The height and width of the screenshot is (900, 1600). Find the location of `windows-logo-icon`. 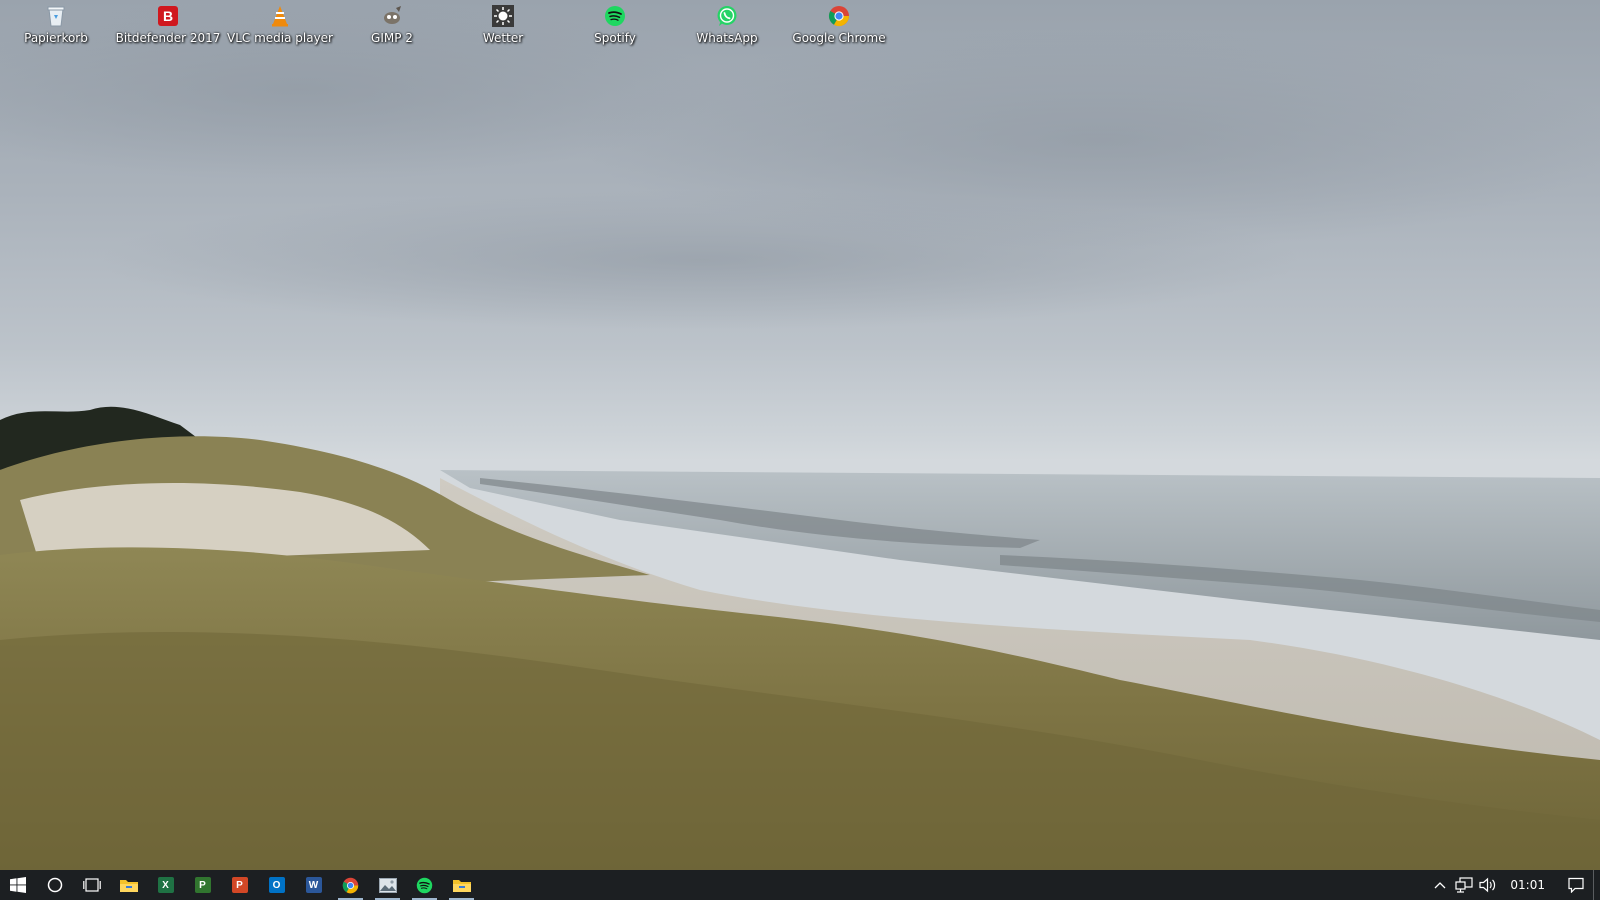

windows-logo-icon is located at coordinates (18, 885).